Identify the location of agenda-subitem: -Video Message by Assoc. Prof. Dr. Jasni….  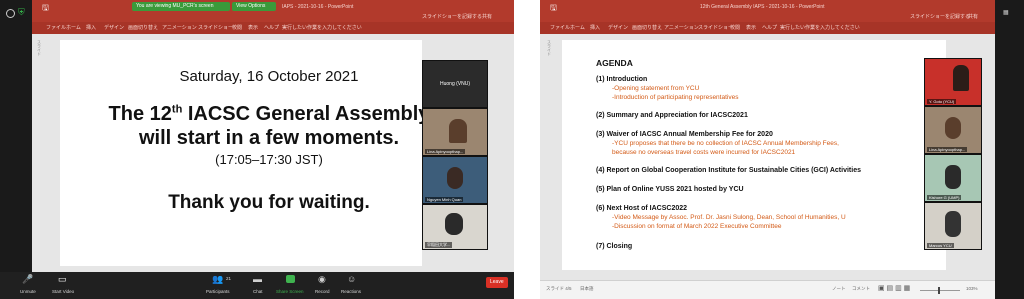
(729, 217).